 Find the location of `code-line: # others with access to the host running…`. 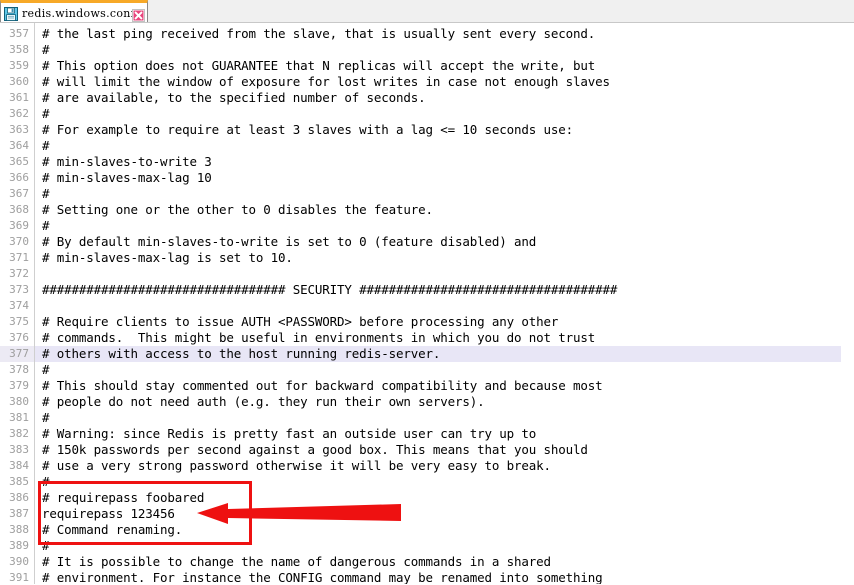

code-line: # others with access to the host running… is located at coordinates (438, 354).